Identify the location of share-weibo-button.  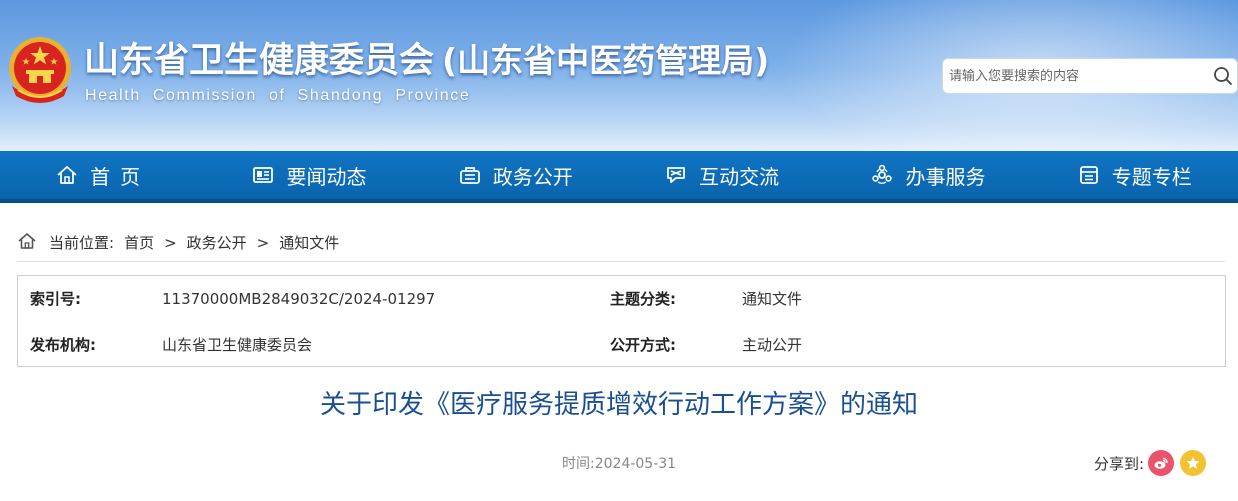
(1161, 463).